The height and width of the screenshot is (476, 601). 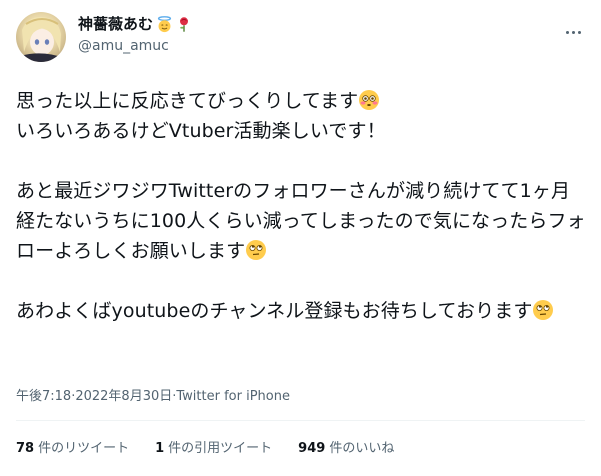 I want to click on retweets-count: 78, so click(x=25, y=448).